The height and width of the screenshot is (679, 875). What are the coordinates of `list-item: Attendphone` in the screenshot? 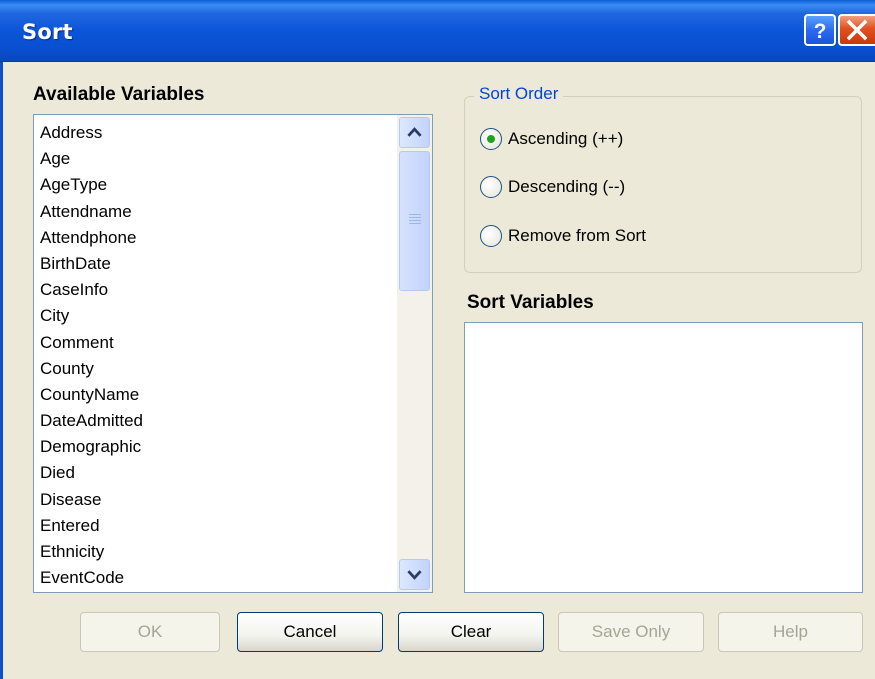 It's located at (217, 238).